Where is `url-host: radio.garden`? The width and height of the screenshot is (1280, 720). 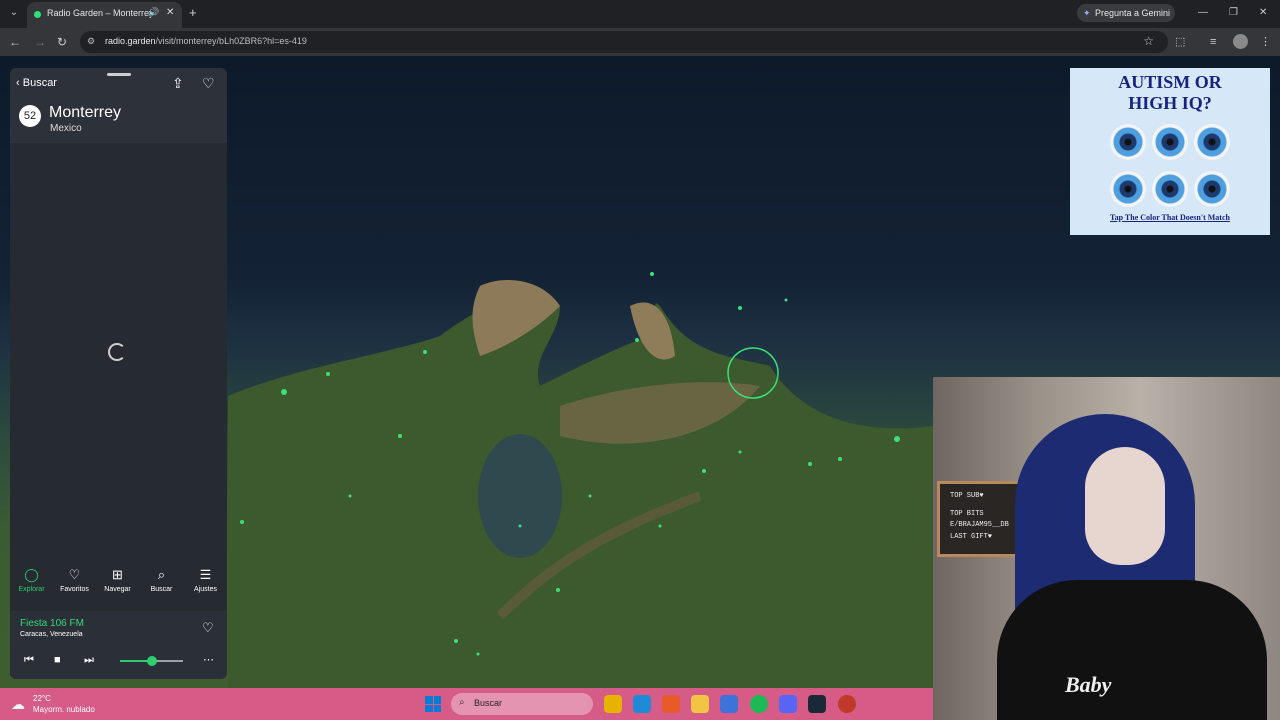 url-host: radio.garden is located at coordinates (130, 41).